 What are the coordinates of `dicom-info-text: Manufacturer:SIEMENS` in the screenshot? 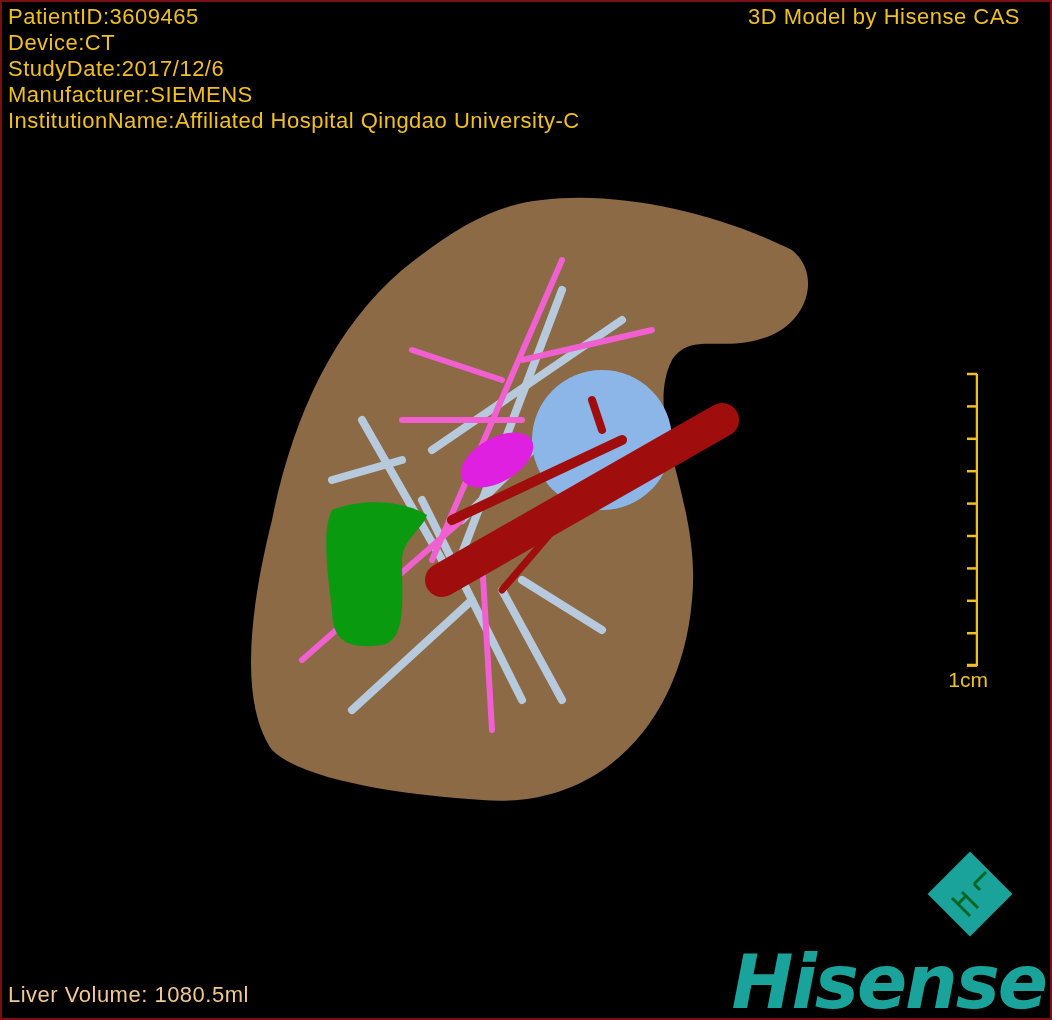 It's located at (131, 95).